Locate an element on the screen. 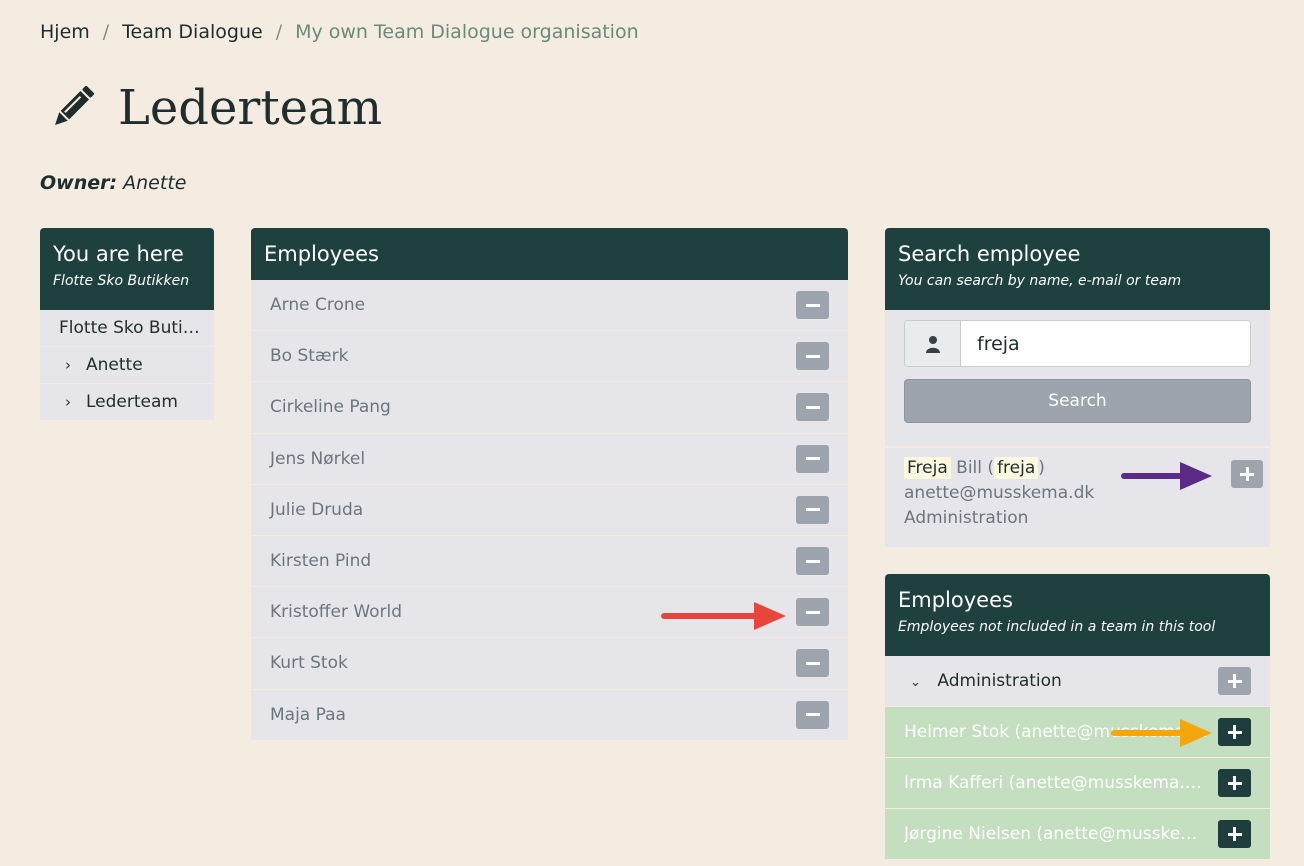 The width and height of the screenshot is (1304, 866). search-panel-title: Search employee is located at coordinates (989, 254).